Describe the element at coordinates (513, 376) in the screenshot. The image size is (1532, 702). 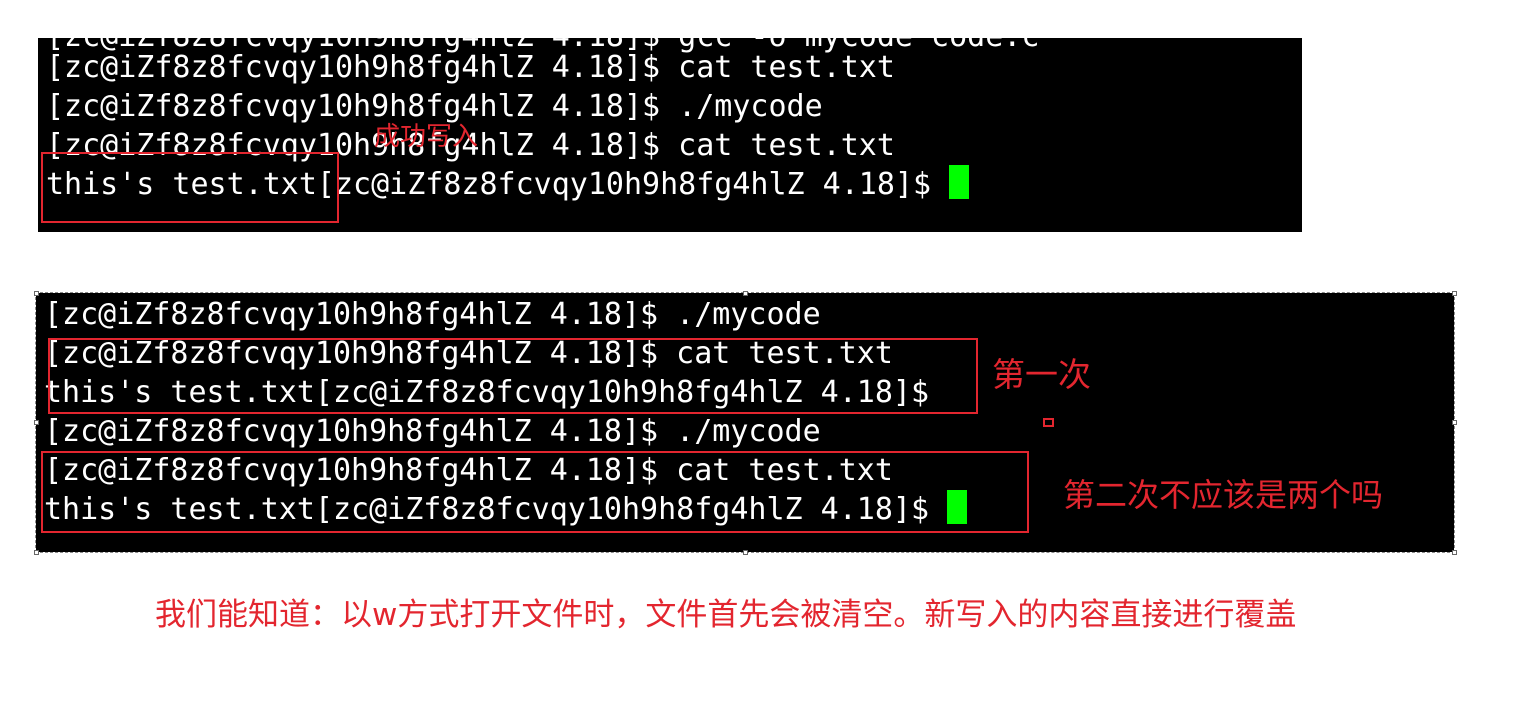
I see `highlight-box-first-run` at that location.